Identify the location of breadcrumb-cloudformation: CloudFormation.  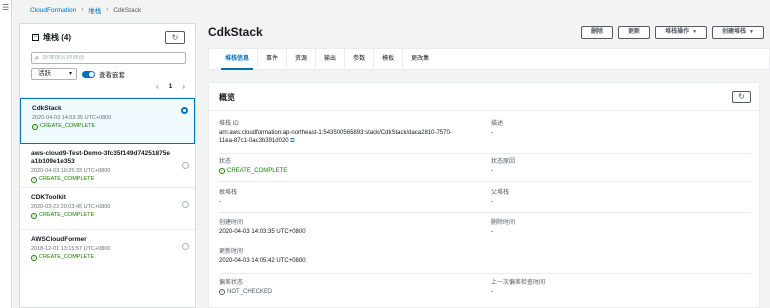
(53, 10).